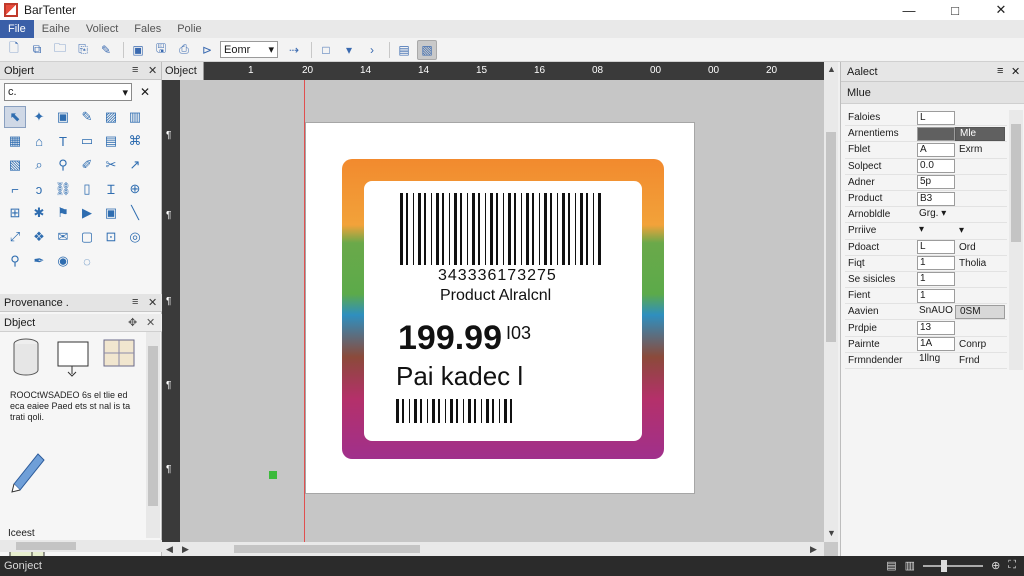 The height and width of the screenshot is (576, 1024). Describe the element at coordinates (106, 50) in the screenshot. I see `pin-icon: ✎` at that location.